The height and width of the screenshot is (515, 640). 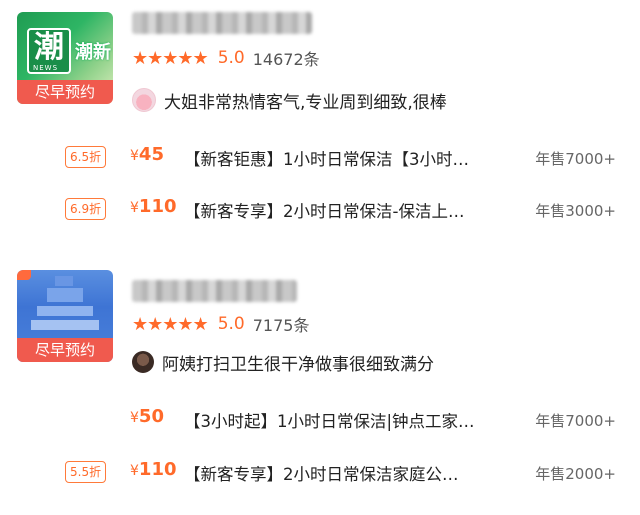 I want to click on discount-badge: 5.5折, so click(x=86, y=472).